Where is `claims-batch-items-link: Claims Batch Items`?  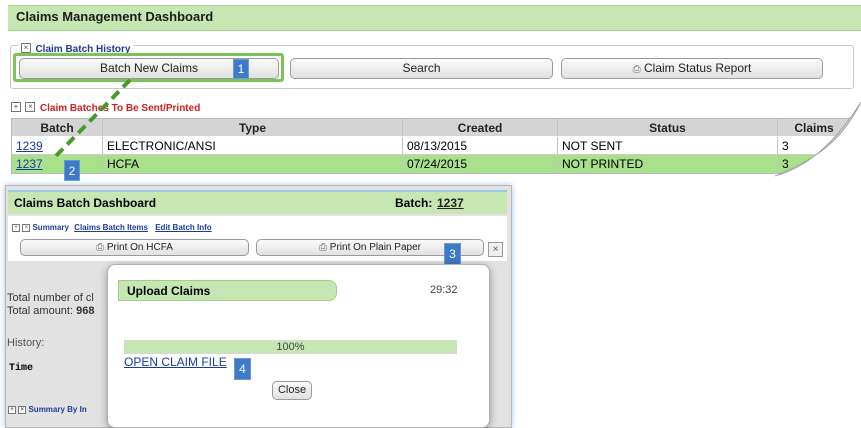
claims-batch-items-link: Claims Batch Items is located at coordinates (111, 227).